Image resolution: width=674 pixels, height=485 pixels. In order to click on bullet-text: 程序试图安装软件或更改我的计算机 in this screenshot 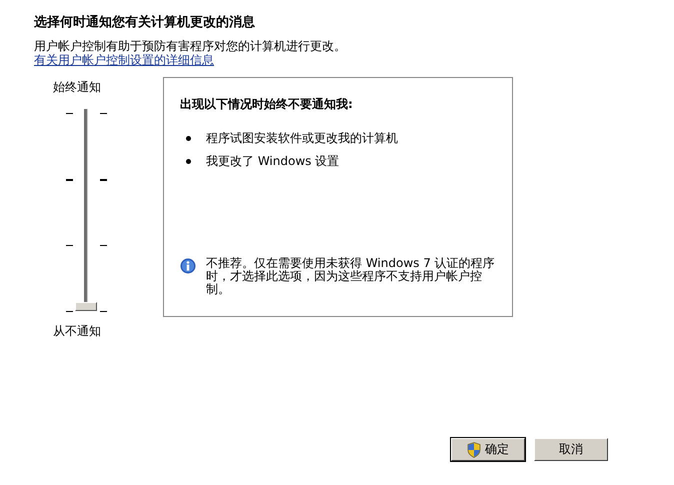, I will do `click(302, 138)`.